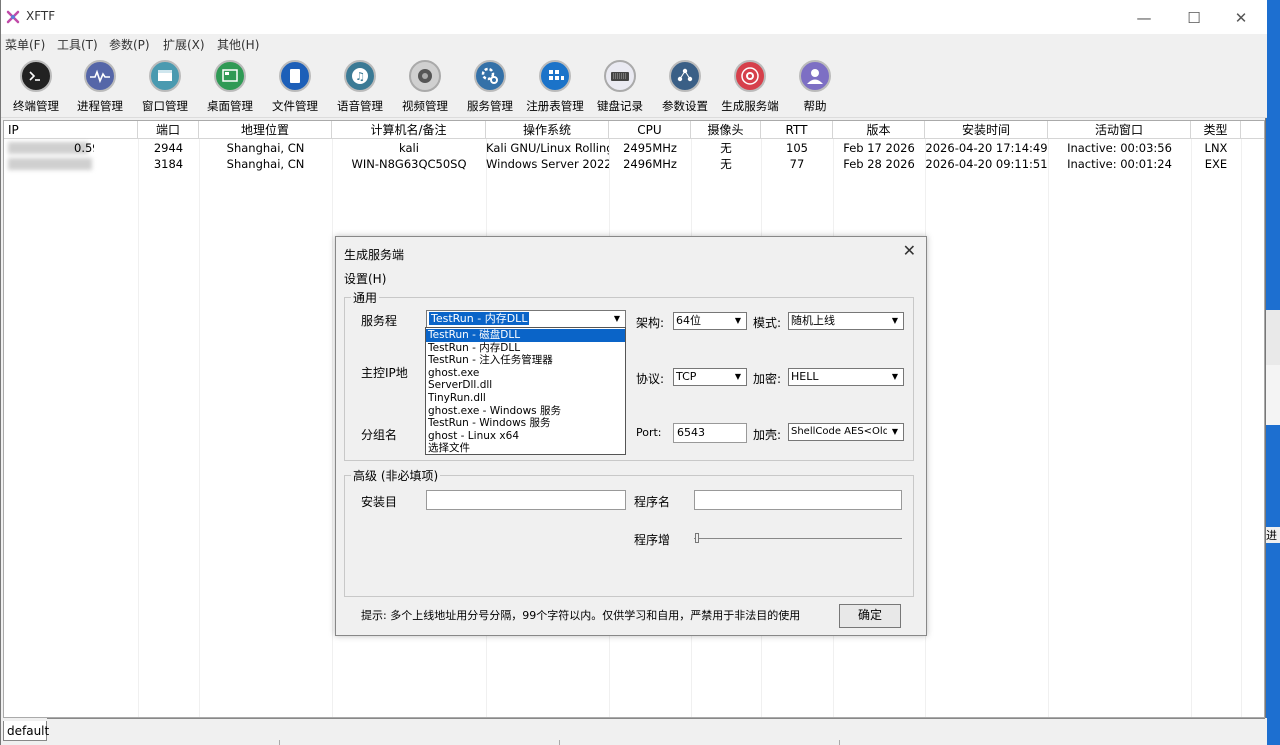  Describe the element at coordinates (360, 106) in the screenshot. I see `toolbar-label: 语音管理` at that location.